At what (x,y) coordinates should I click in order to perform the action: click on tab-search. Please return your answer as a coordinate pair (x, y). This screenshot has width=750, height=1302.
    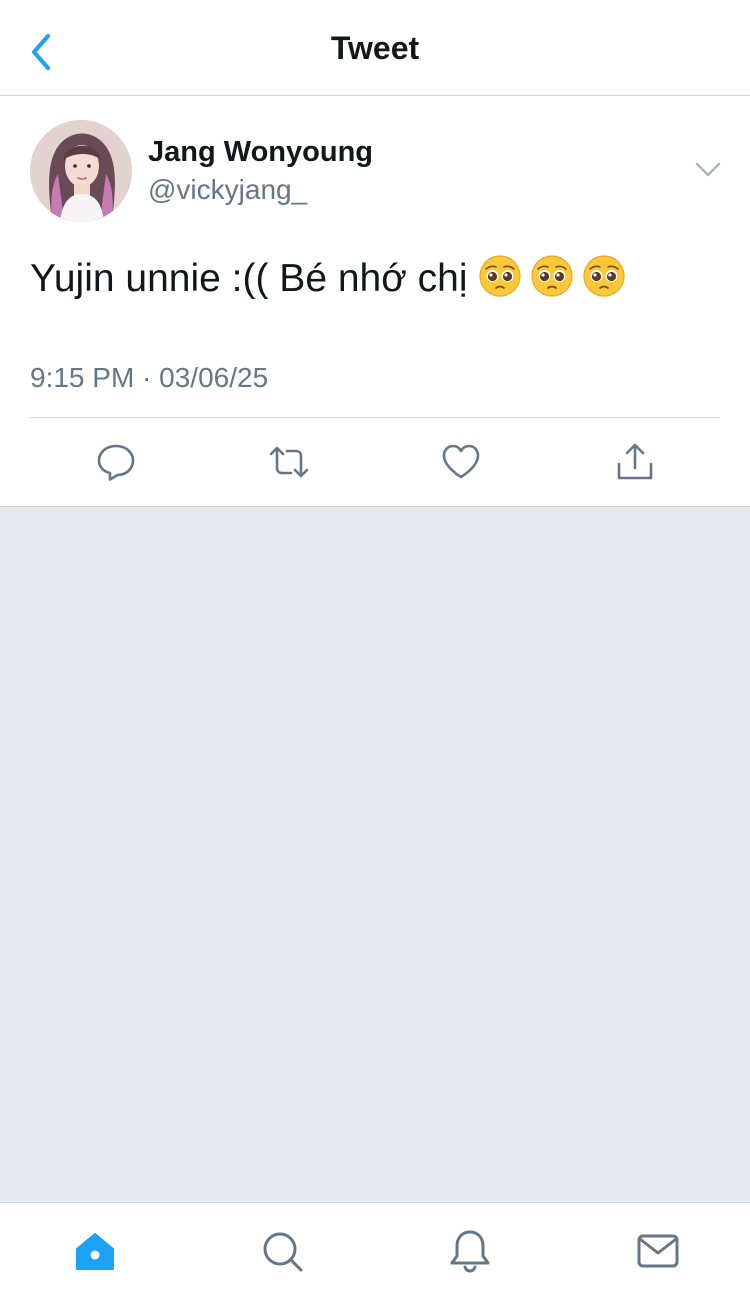
    Looking at the image, I should click on (282, 1251).